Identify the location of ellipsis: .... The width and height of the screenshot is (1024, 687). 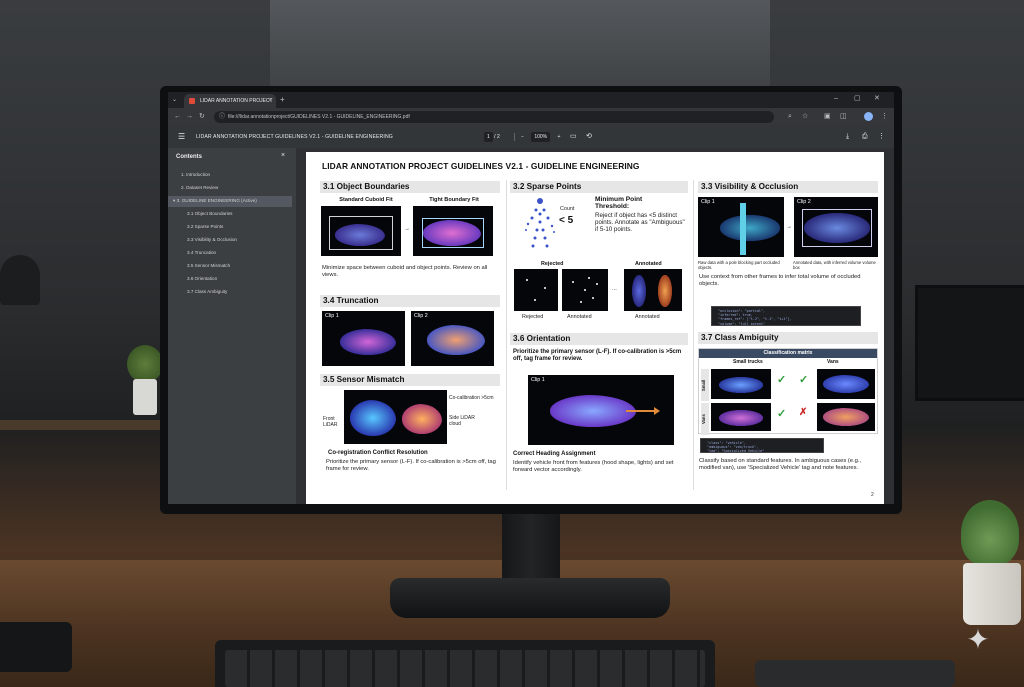
(614, 289).